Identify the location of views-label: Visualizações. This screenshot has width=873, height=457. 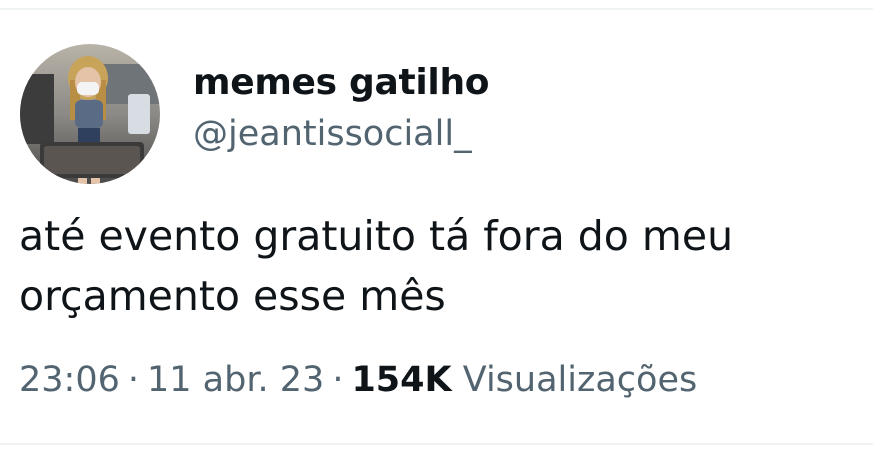
(580, 380).